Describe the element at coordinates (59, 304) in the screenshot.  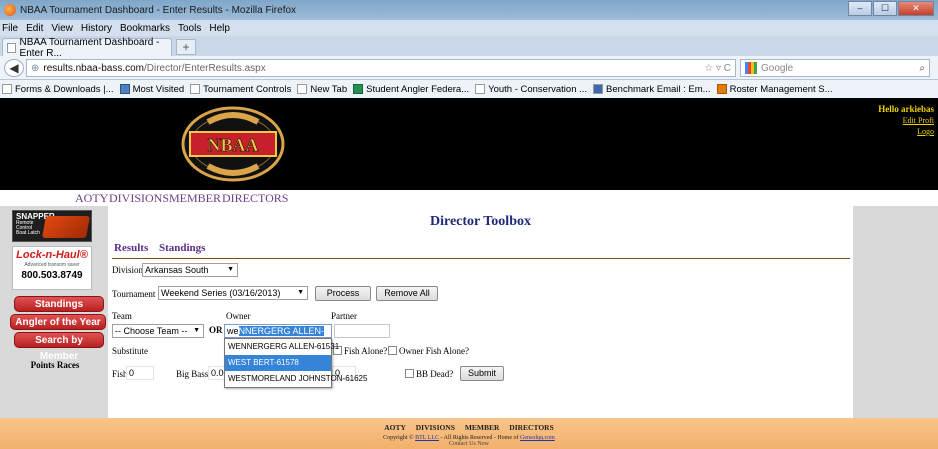
I see `standings-button: Standings` at that location.